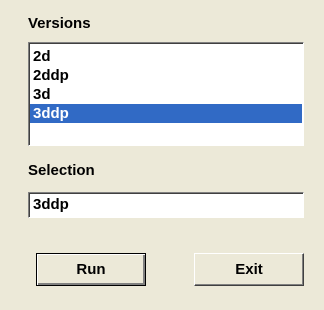 The image size is (324, 310). I want to click on list-item: 2d, so click(166, 56).